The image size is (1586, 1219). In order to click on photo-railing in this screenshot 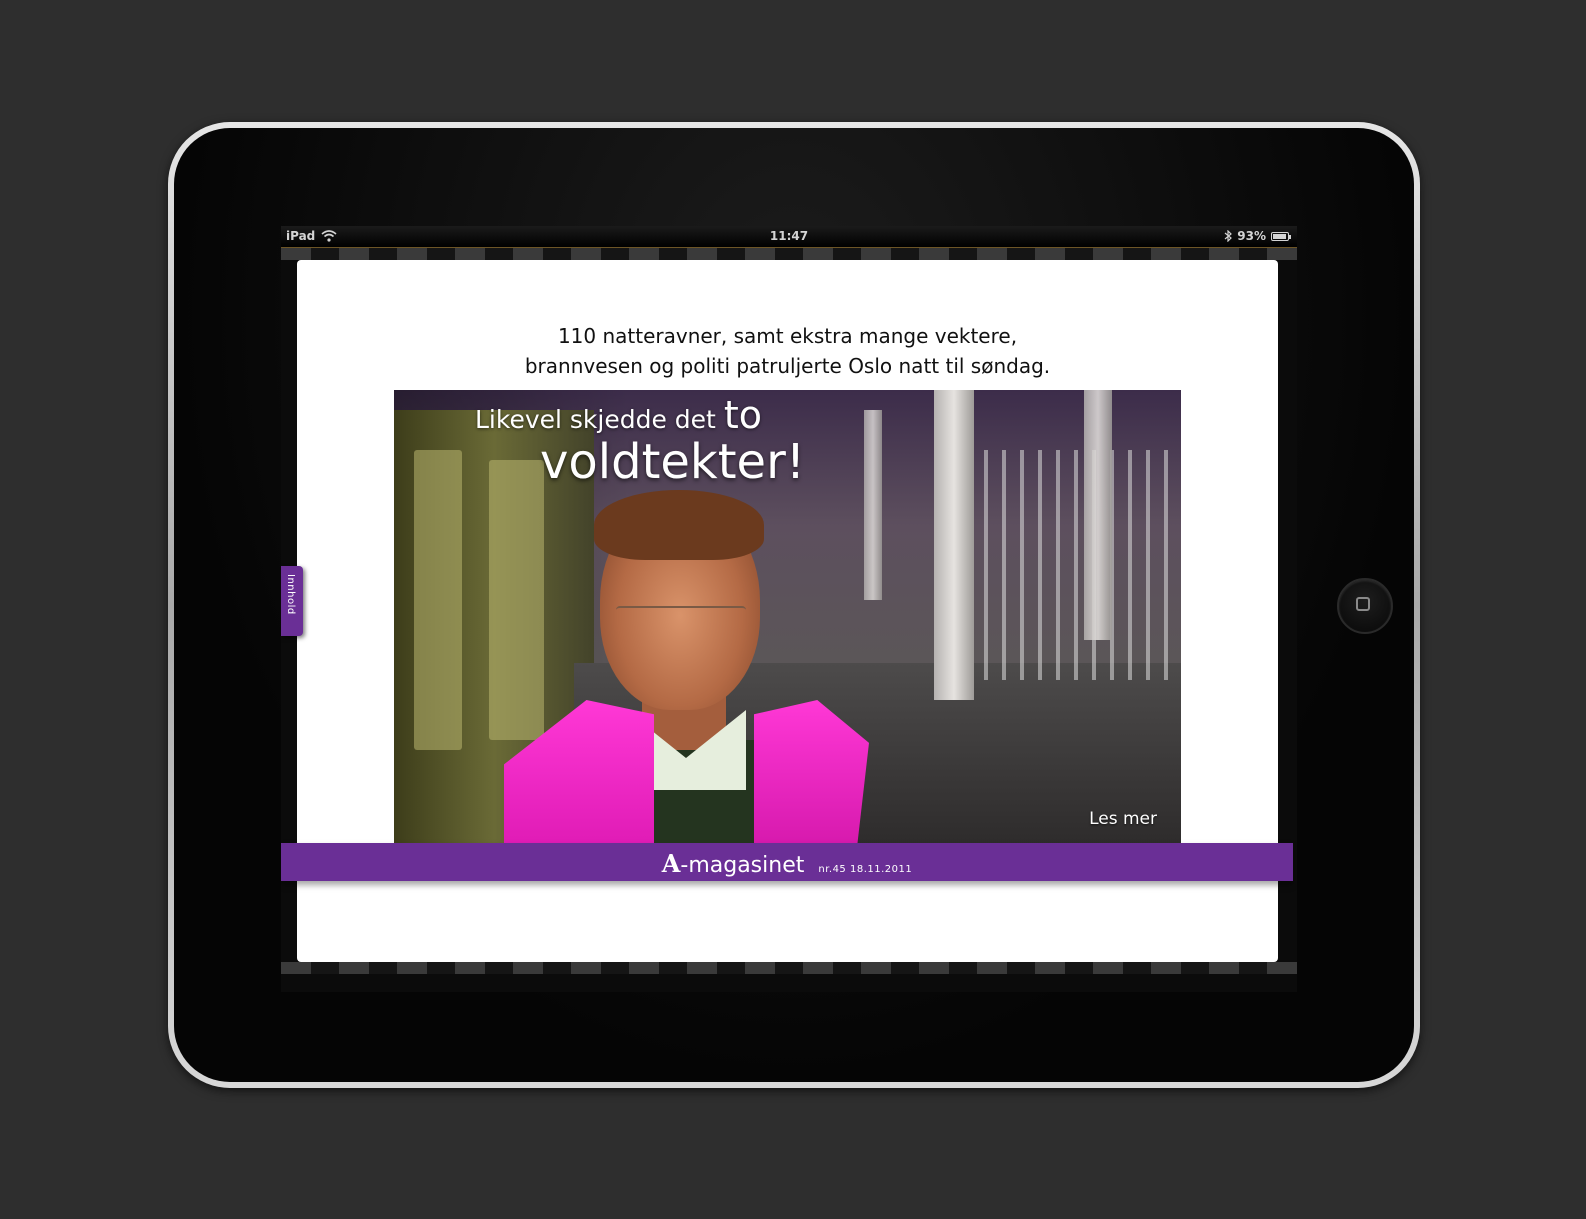, I will do `click(1082, 565)`.